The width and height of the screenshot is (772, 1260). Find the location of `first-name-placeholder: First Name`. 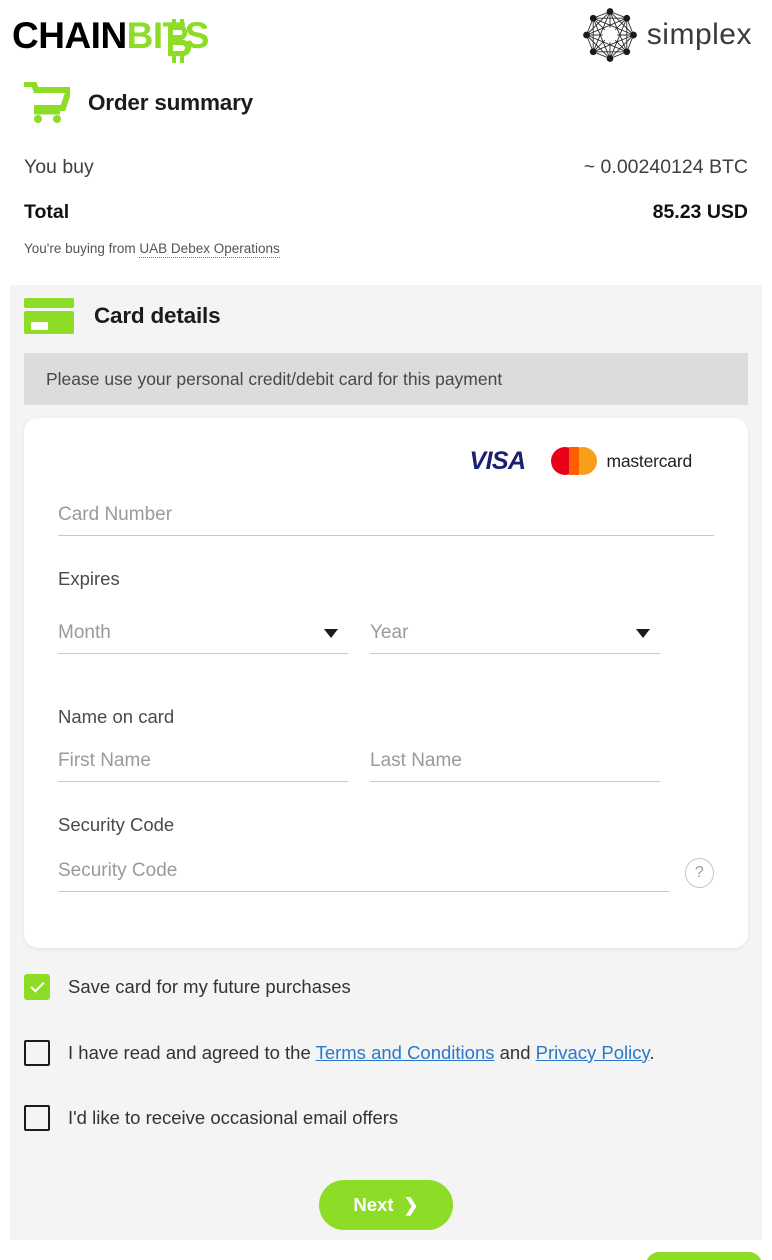

first-name-placeholder: First Name is located at coordinates (104, 760).